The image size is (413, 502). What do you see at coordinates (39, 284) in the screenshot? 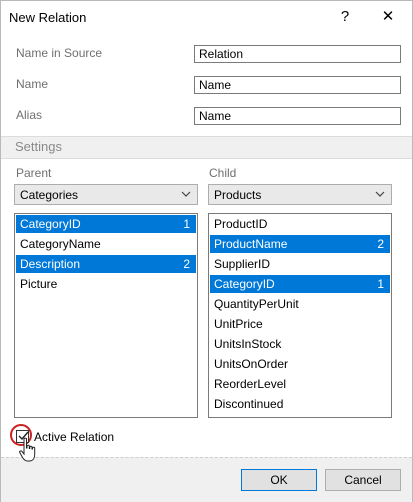
I see `parent-column-item-label: Picture` at bounding box center [39, 284].